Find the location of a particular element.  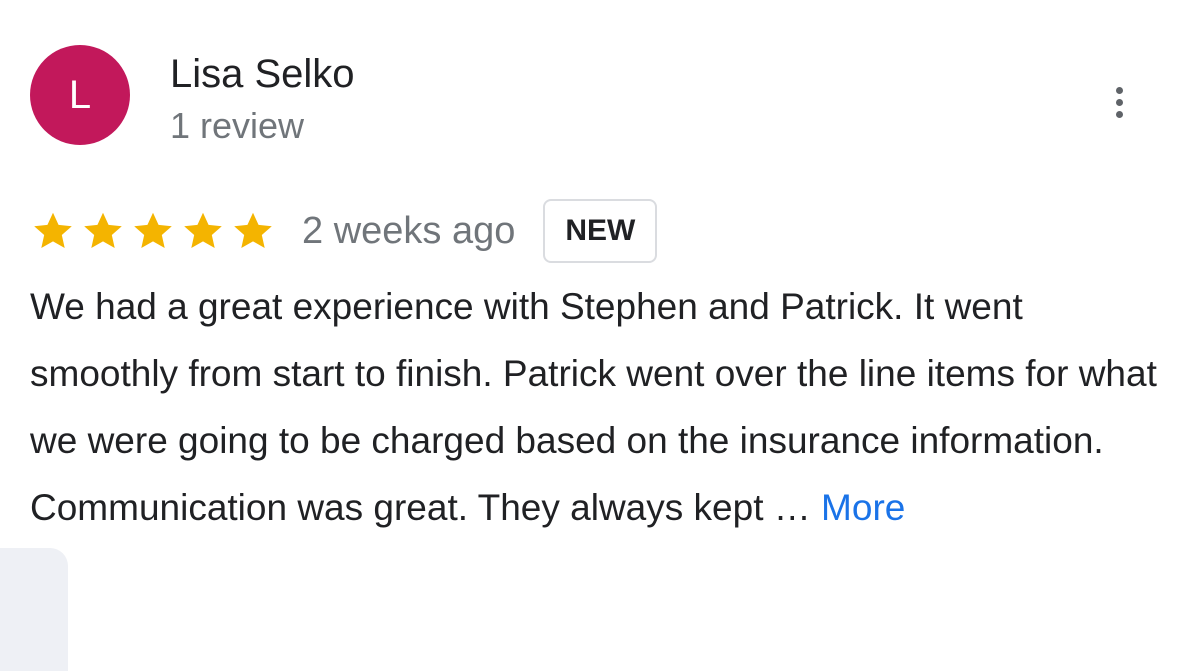

avatar: L is located at coordinates (80, 95).